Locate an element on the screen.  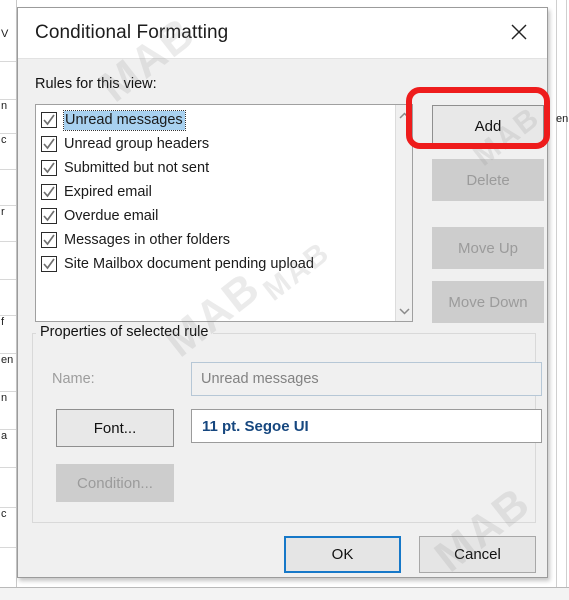
move-down-button: Move Down is located at coordinates (488, 302).